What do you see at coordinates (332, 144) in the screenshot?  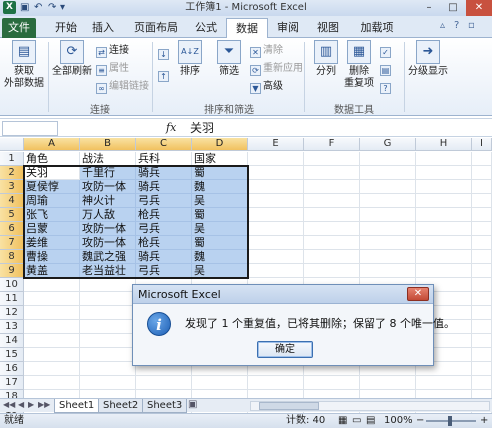 I see `column-header-f: F` at bounding box center [332, 144].